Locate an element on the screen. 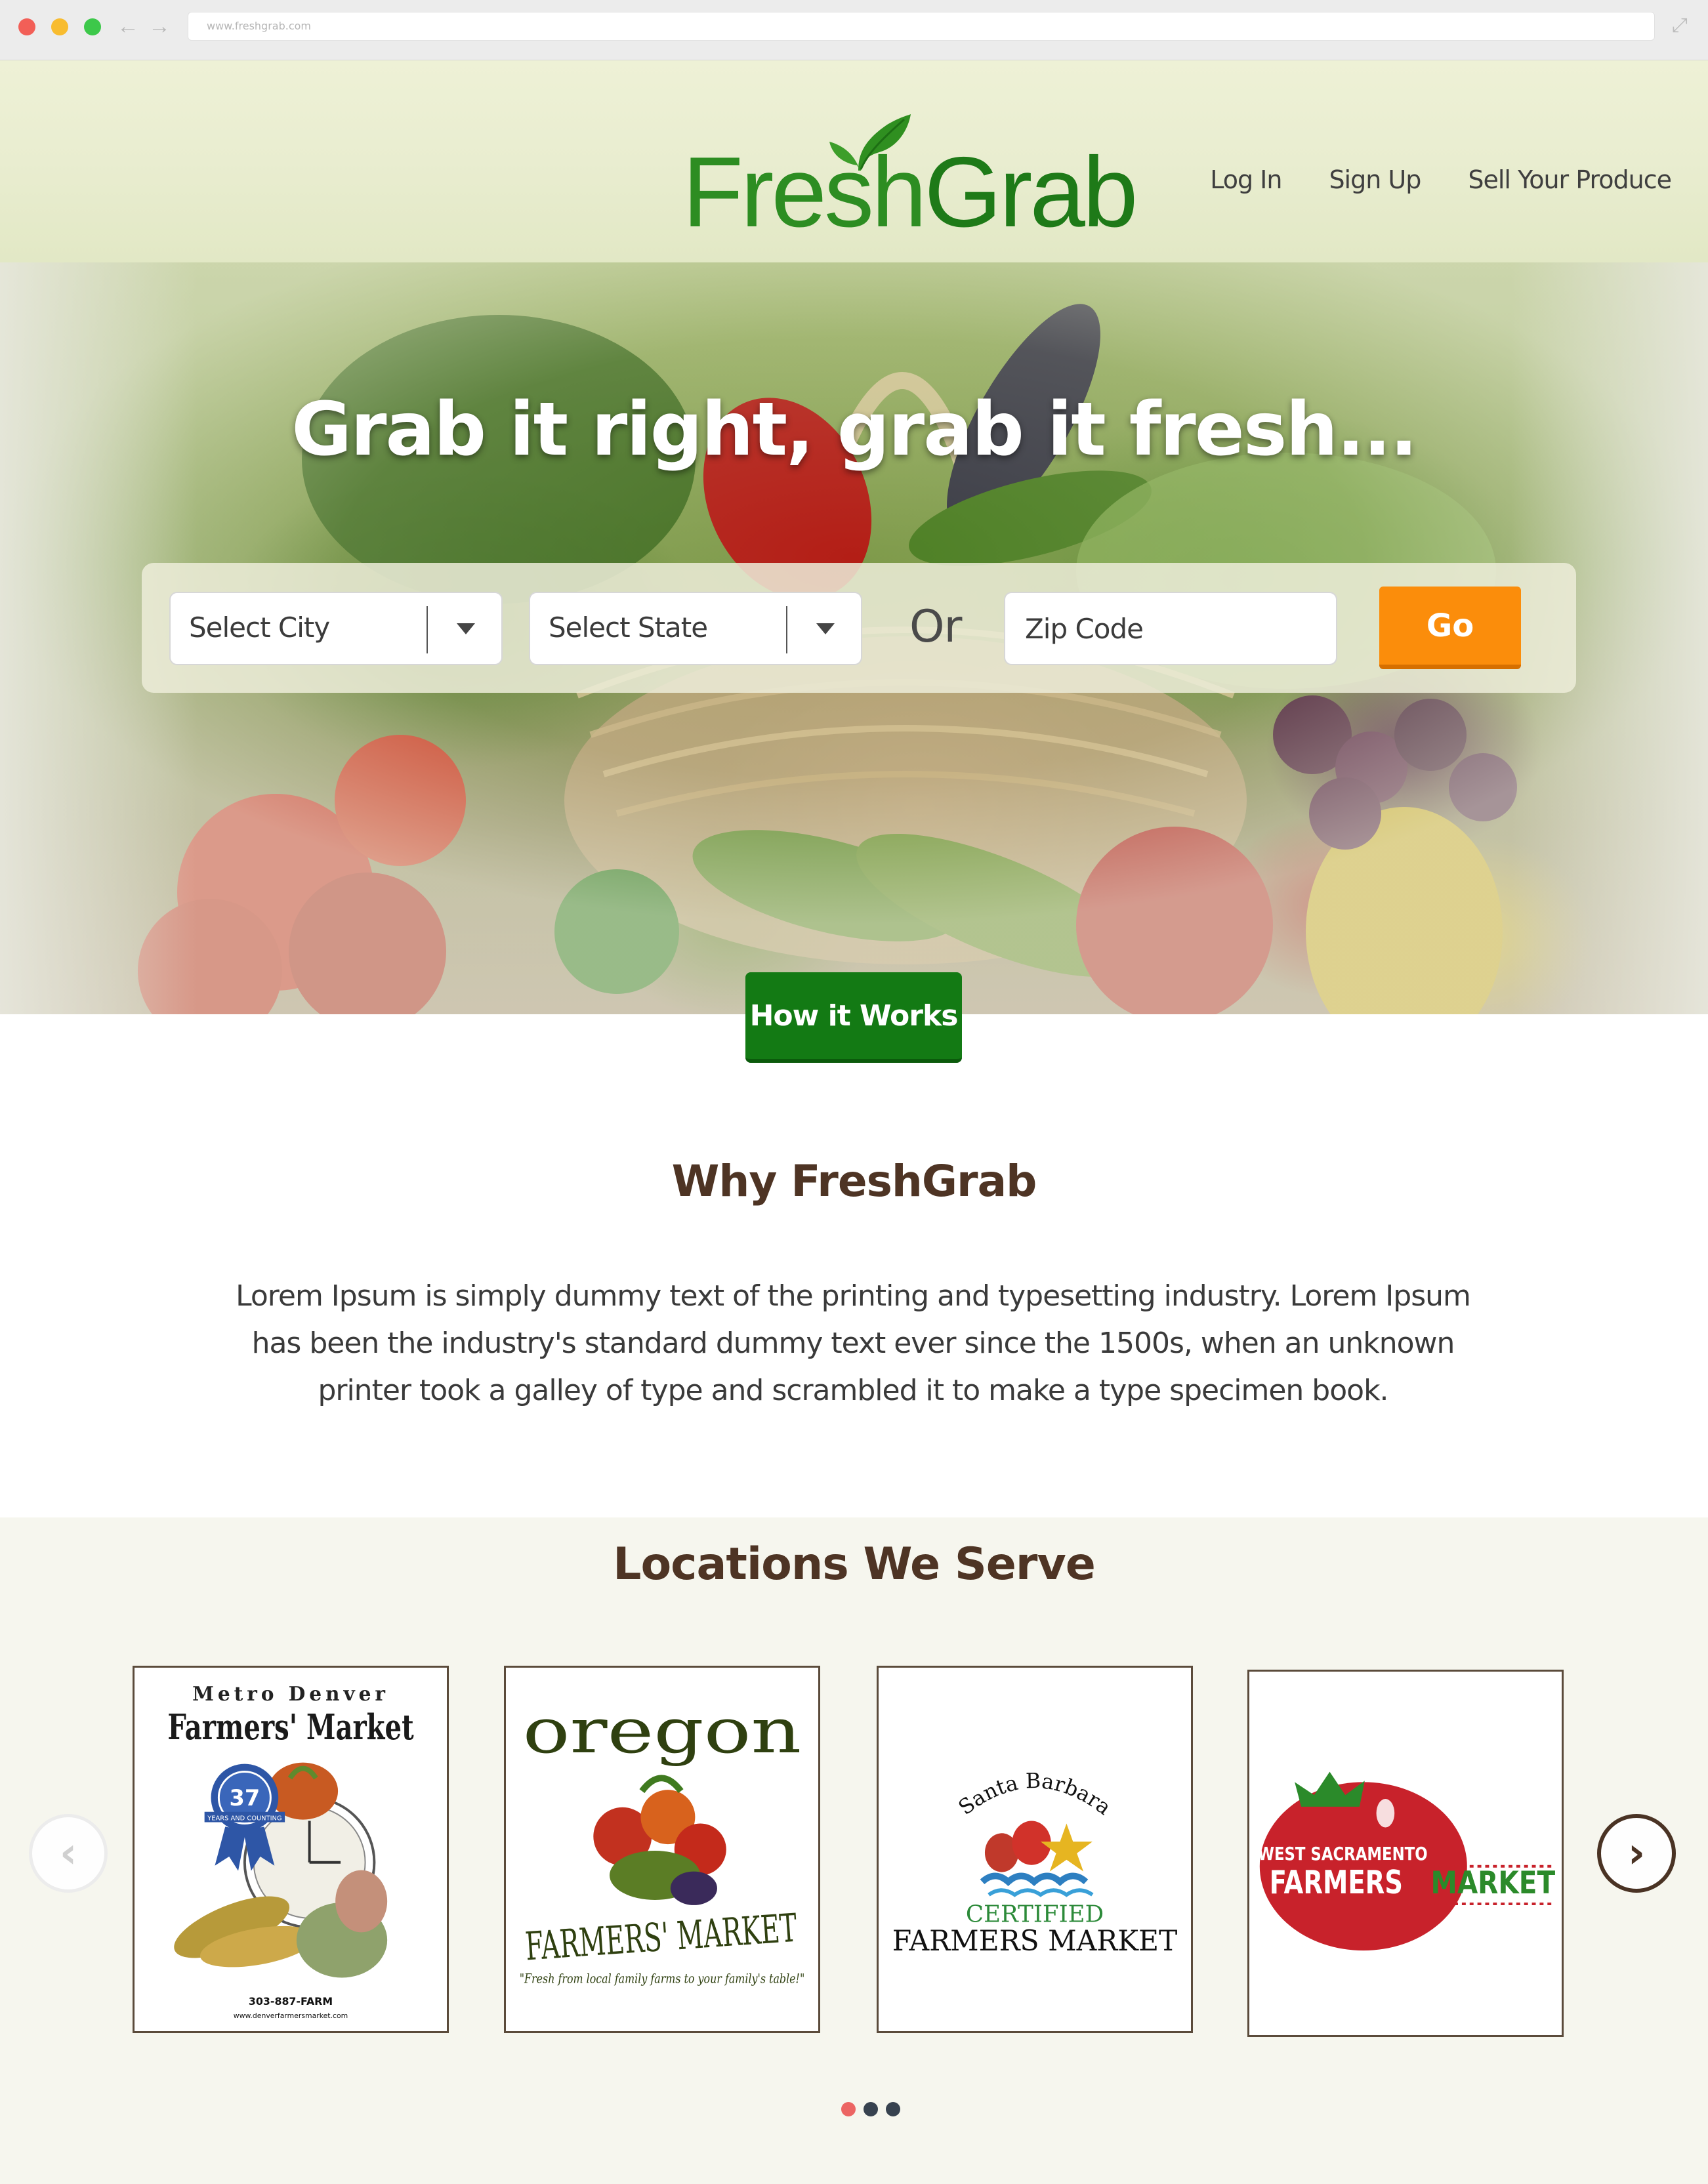 This screenshot has height=2184, width=1708. nav-sell-your-produce: Sell Your Produce is located at coordinates (1570, 179).